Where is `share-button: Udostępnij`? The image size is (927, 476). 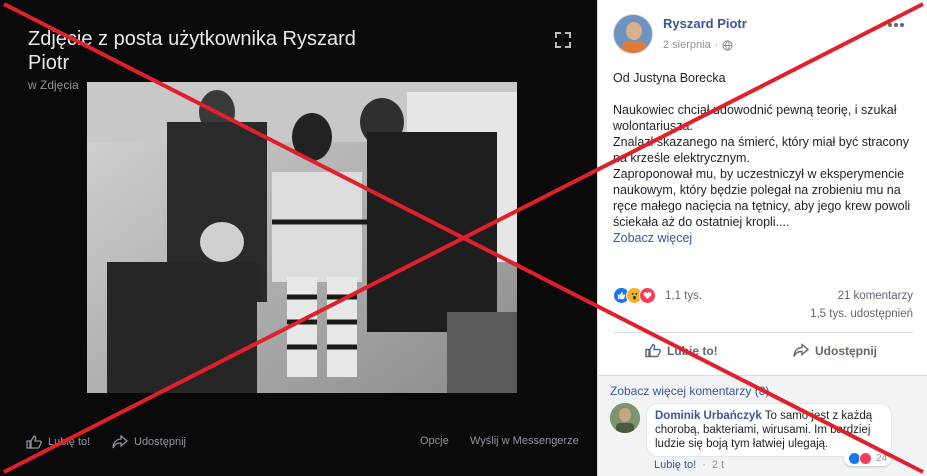
share-button: Udostępnij is located at coordinates (835, 350).